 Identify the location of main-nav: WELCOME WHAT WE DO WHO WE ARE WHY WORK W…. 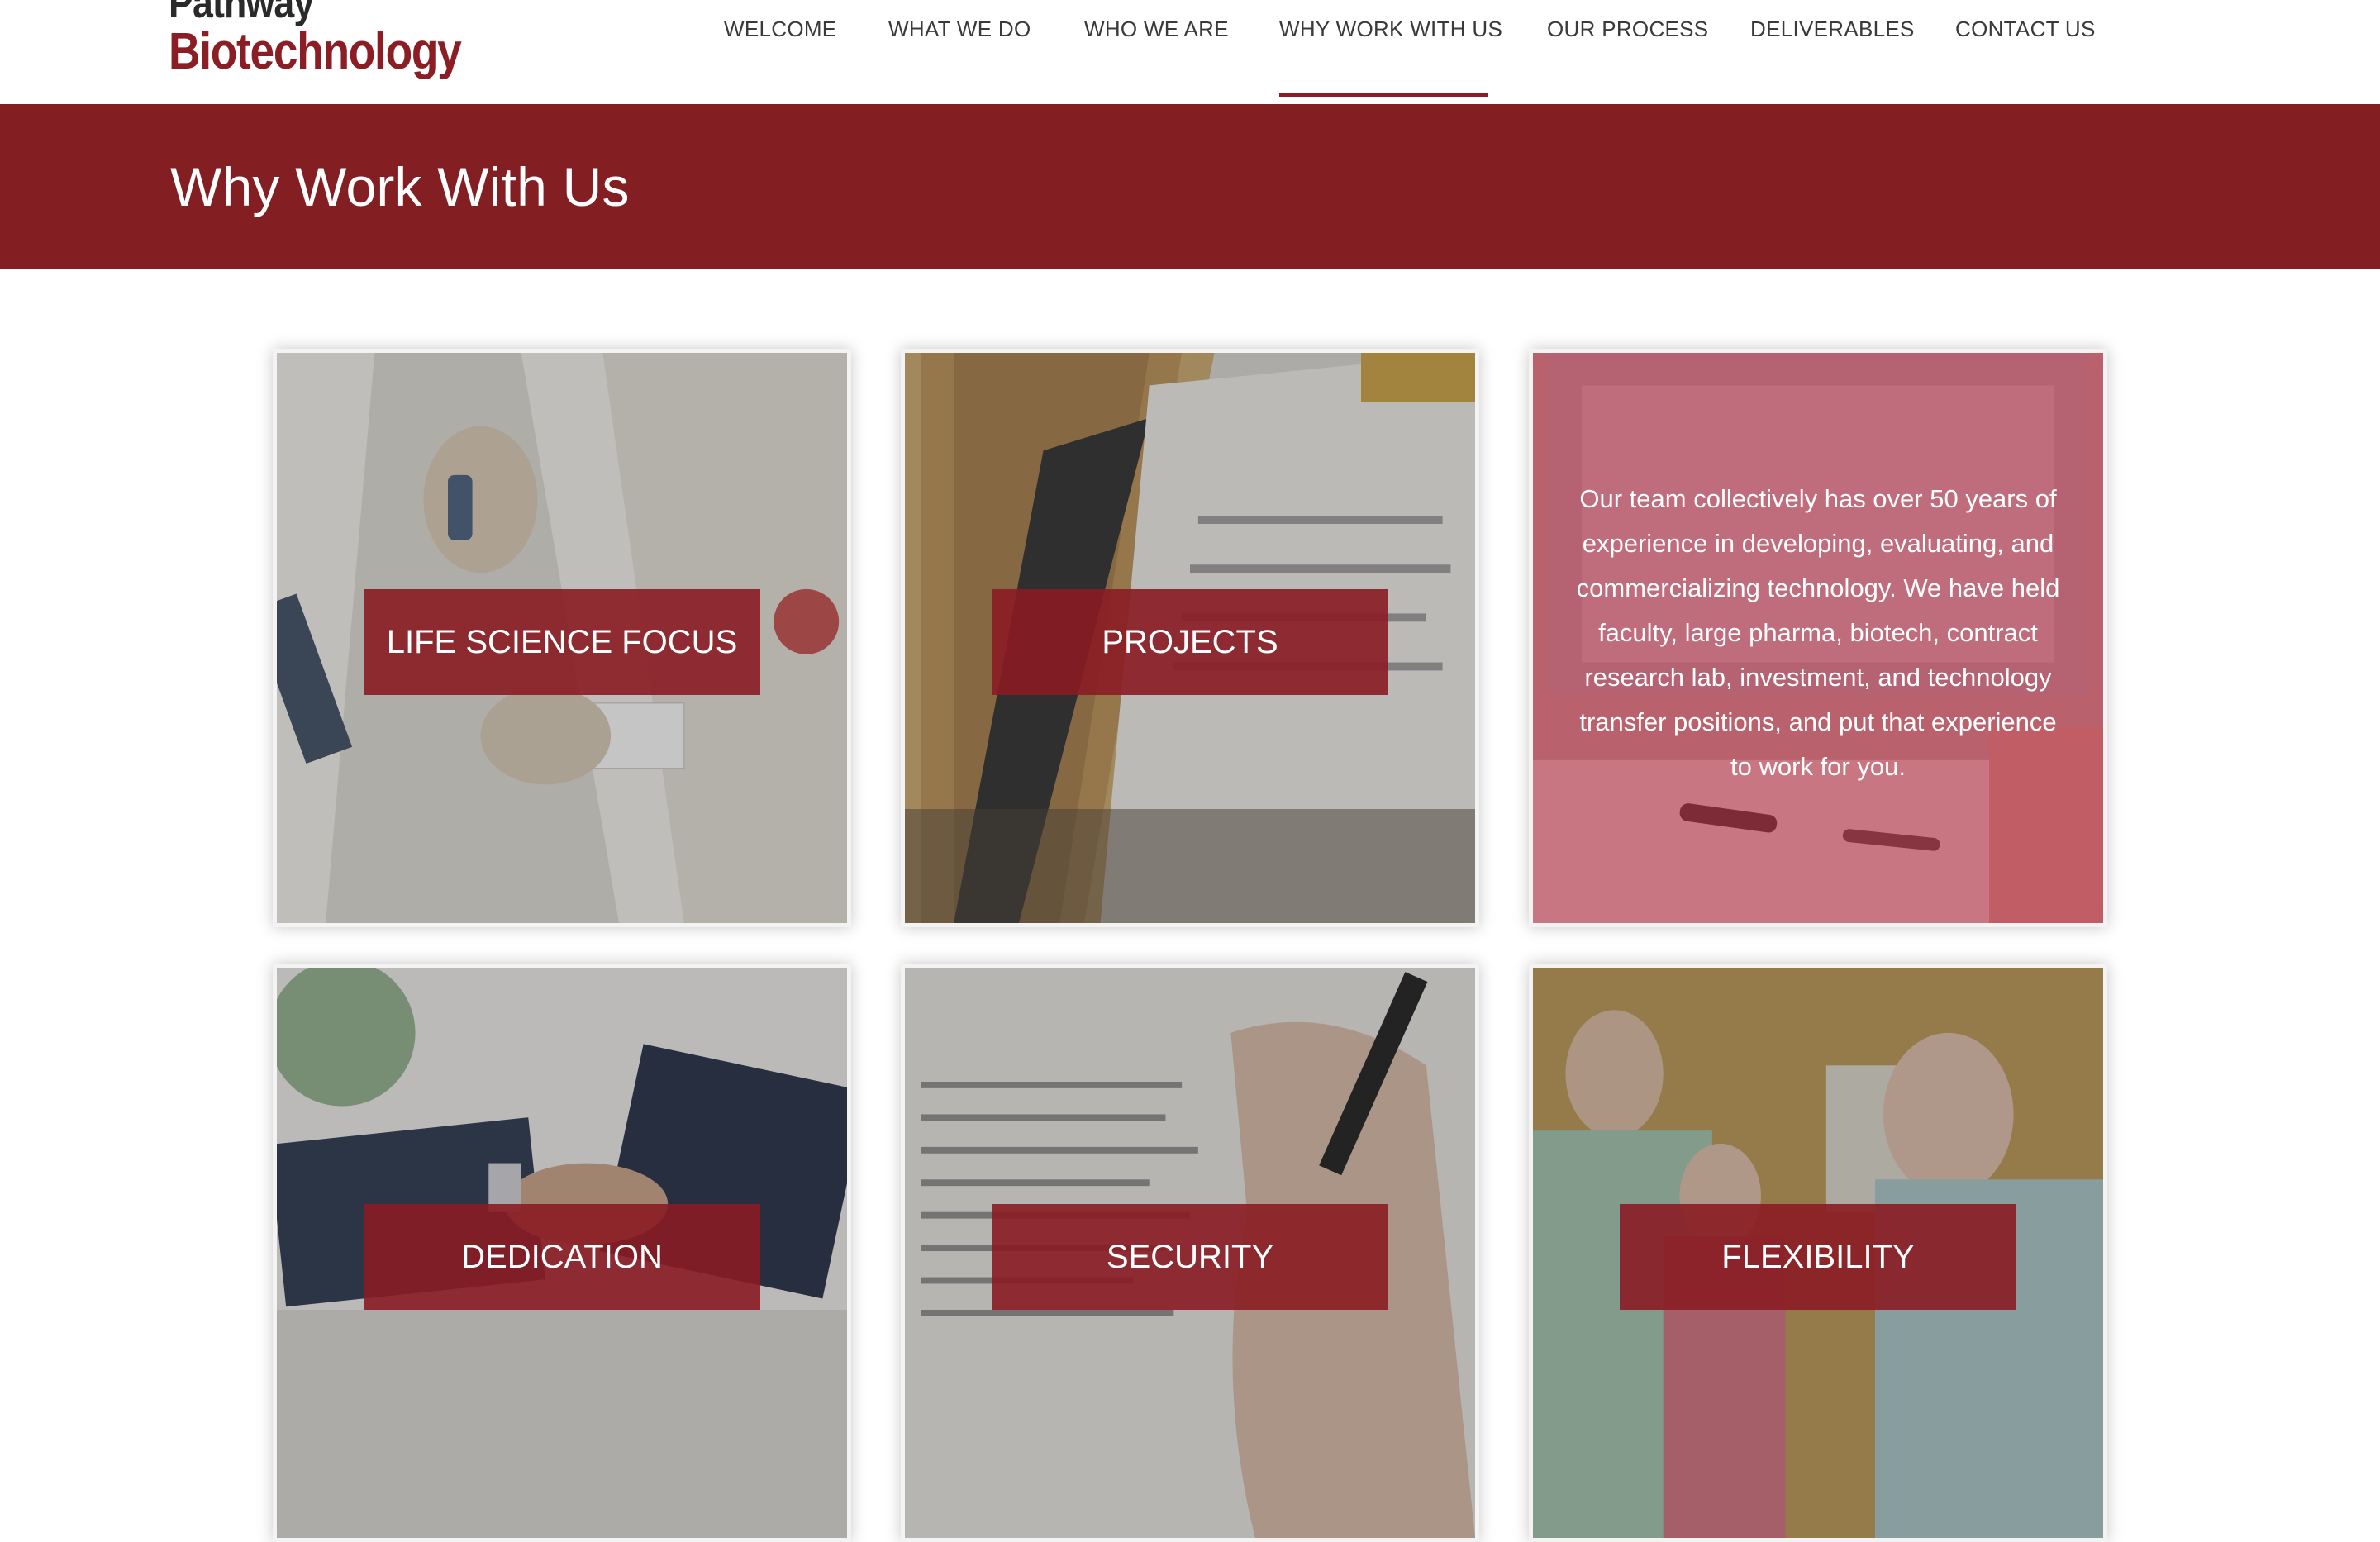
(1190, 52).